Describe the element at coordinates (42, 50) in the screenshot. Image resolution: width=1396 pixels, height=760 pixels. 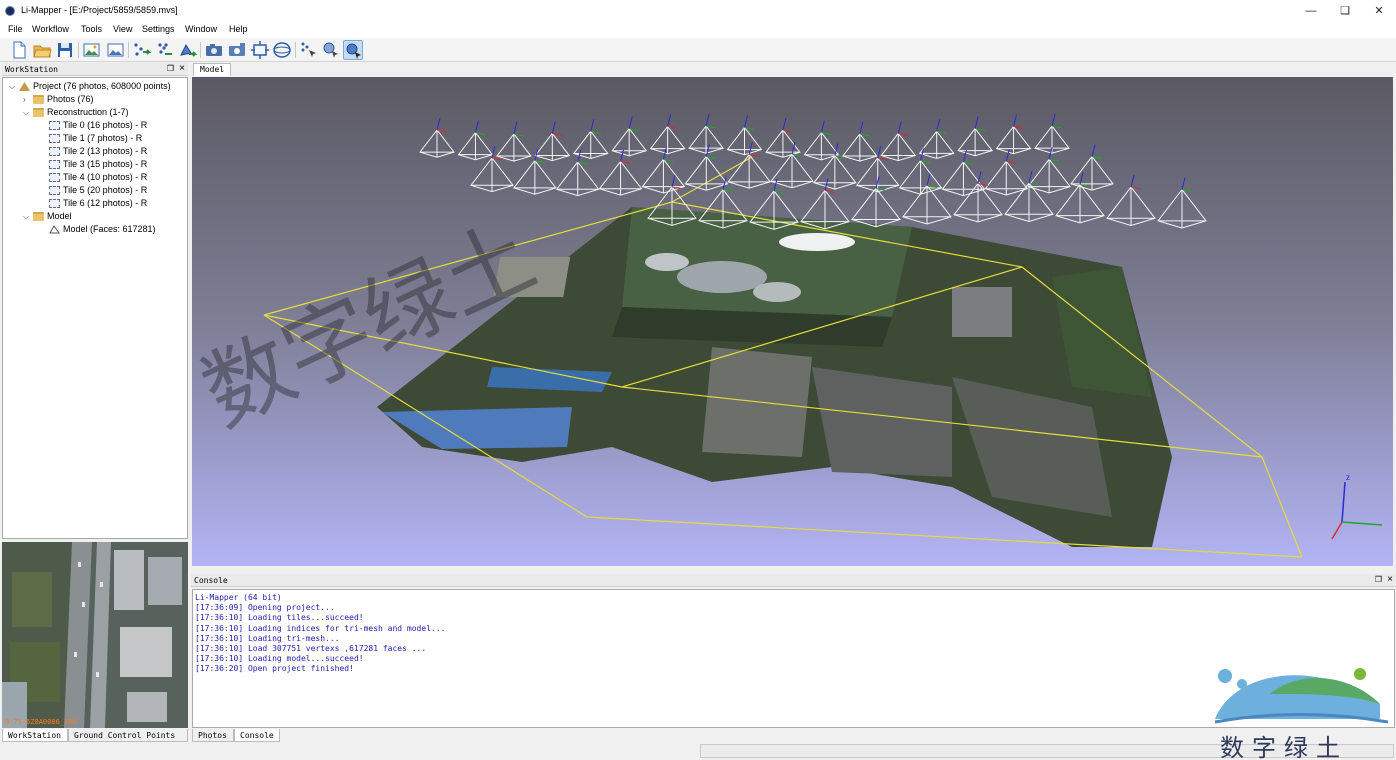
I see `open-project-icon` at that location.